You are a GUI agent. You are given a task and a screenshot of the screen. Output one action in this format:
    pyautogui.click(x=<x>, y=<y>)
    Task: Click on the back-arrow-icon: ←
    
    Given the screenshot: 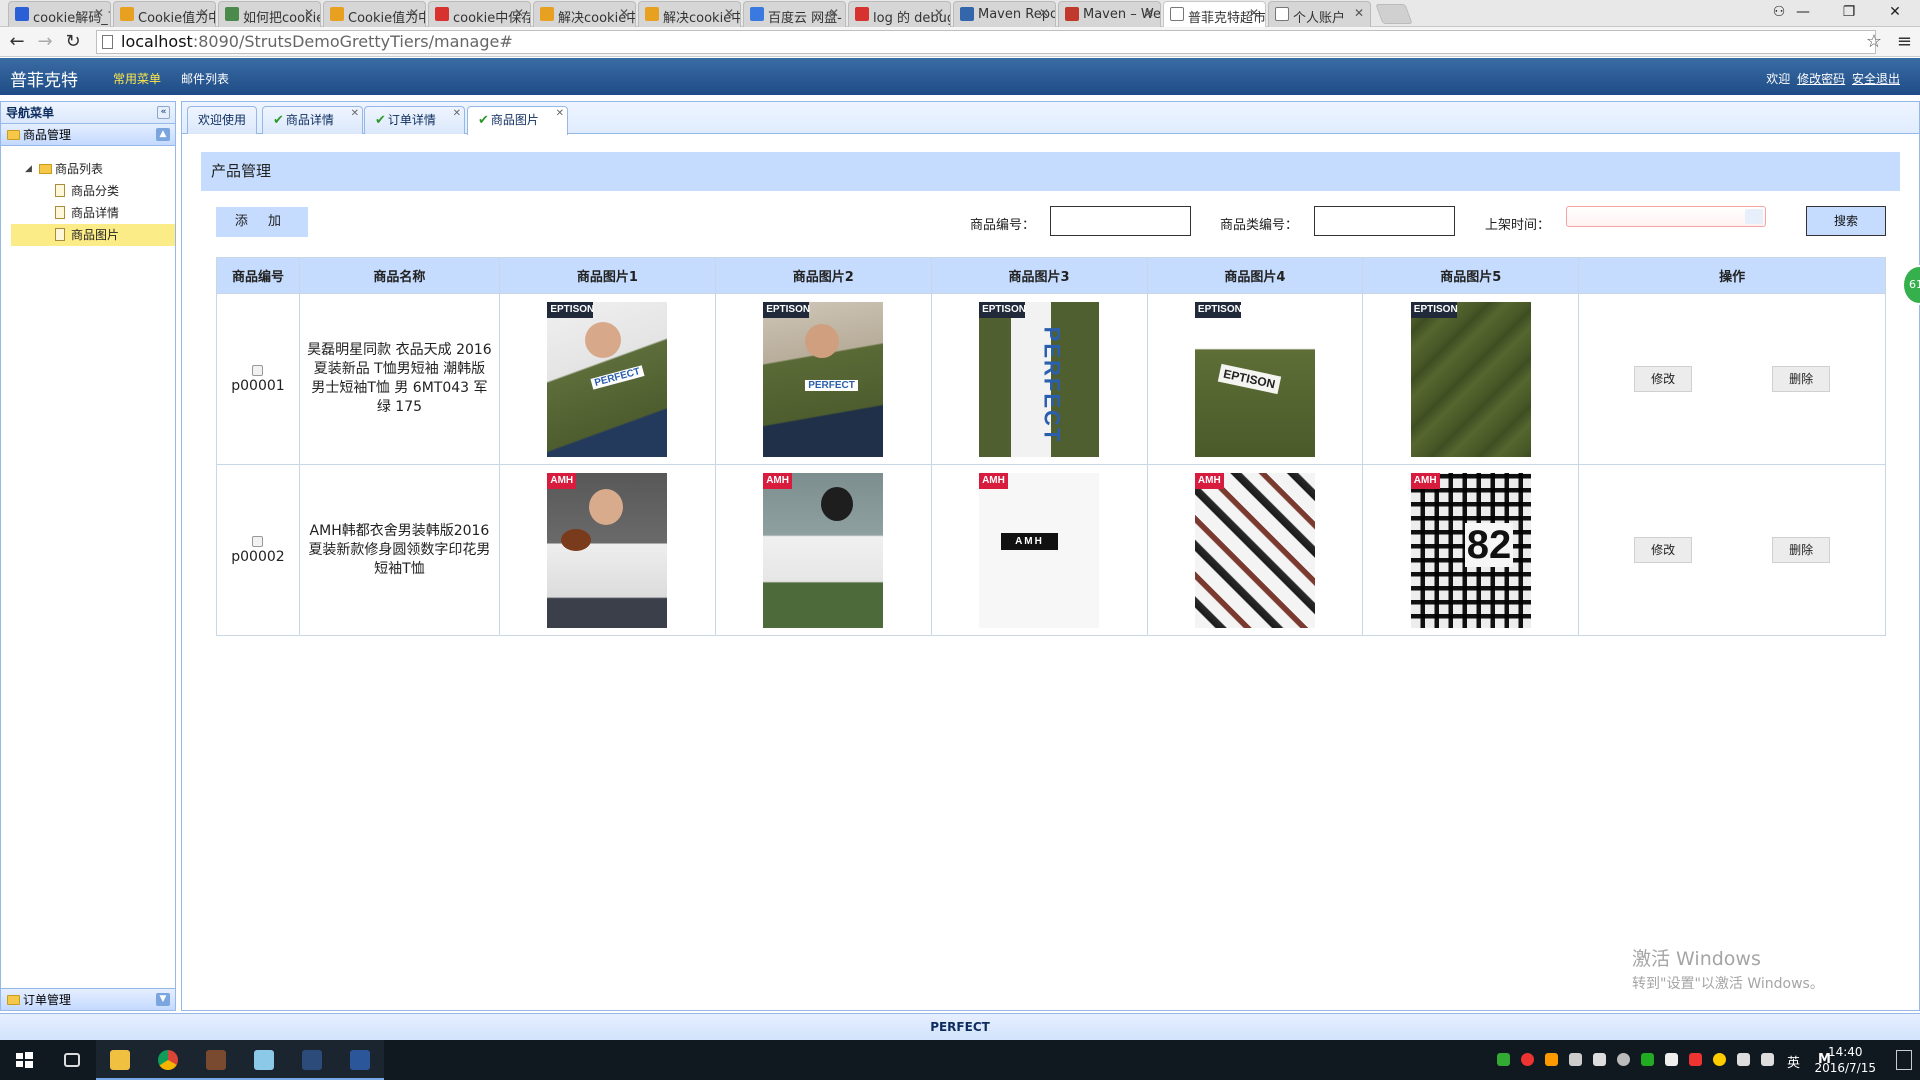 What is the action you would take?
    pyautogui.click(x=17, y=42)
    